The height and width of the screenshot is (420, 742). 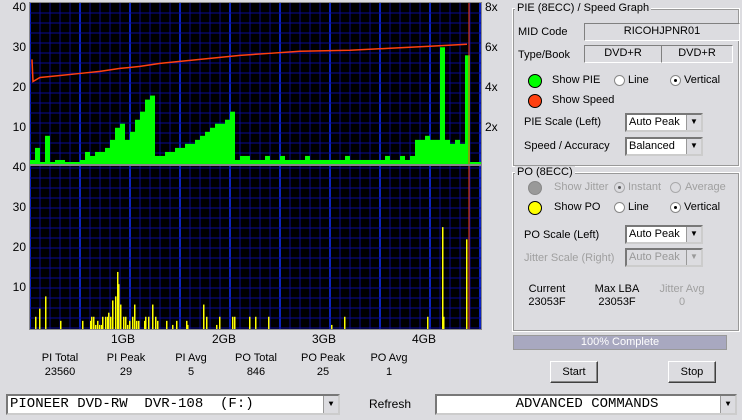 What do you see at coordinates (567, 146) in the screenshot?
I see `speed-accuracy-label: Speed / Accuracy` at bounding box center [567, 146].